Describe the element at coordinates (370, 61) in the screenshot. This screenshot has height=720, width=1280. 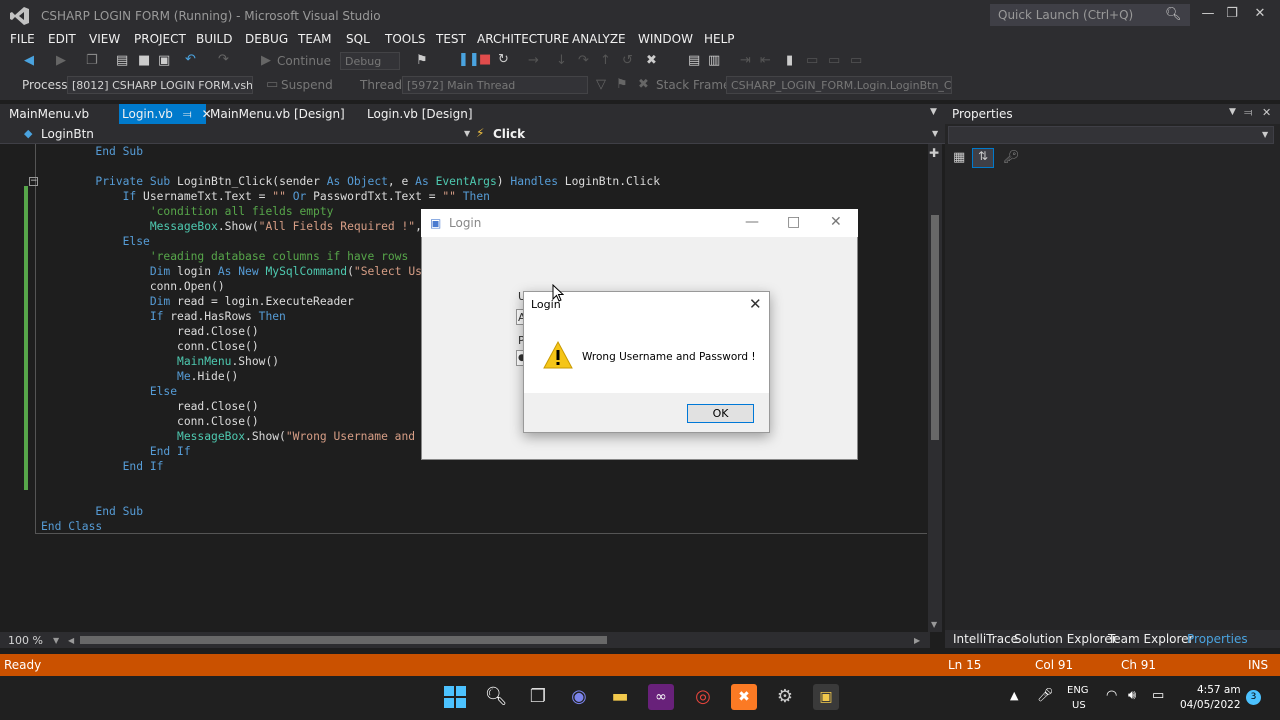
I see `configuration-select: Debug` at that location.